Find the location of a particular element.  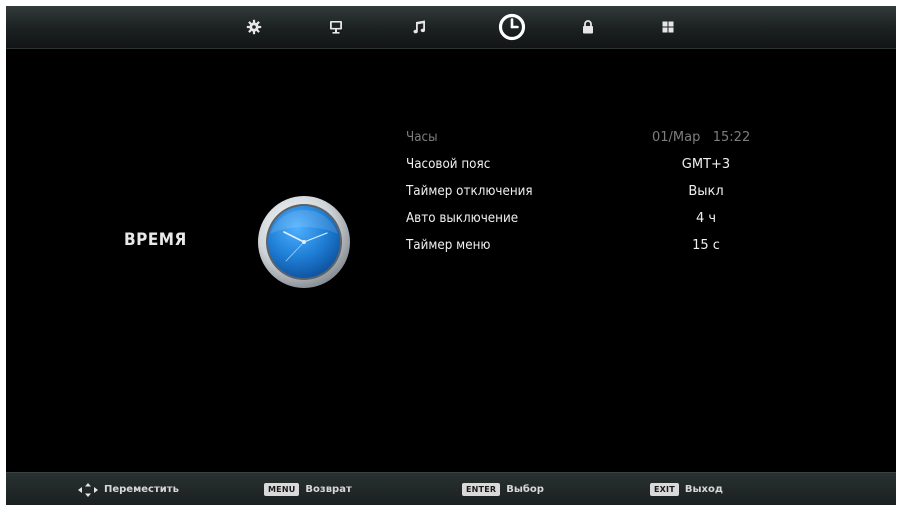

monitor-icon is located at coordinates (336, 27).